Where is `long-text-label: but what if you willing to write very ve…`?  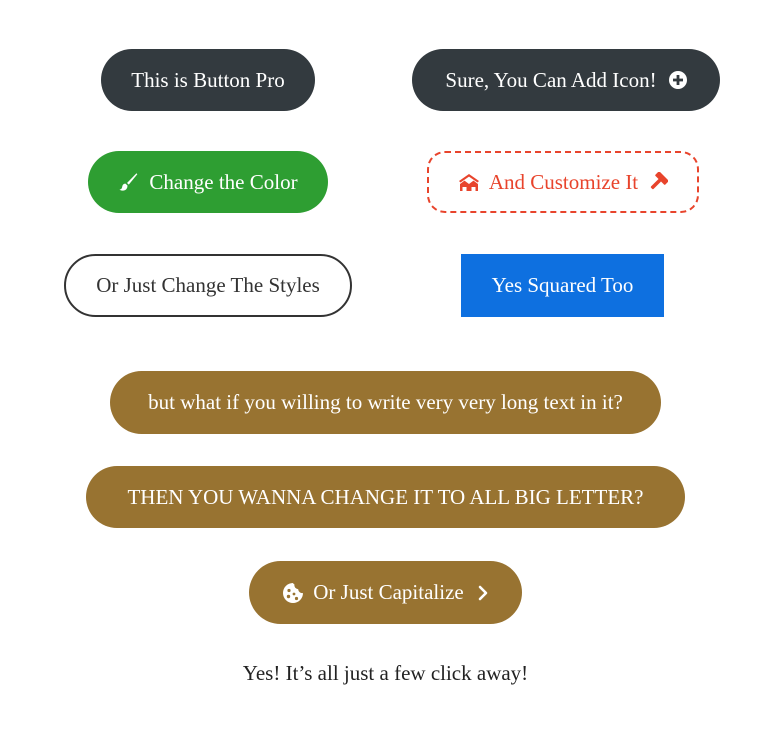 long-text-label: but what if you willing to write very ve… is located at coordinates (385, 402).